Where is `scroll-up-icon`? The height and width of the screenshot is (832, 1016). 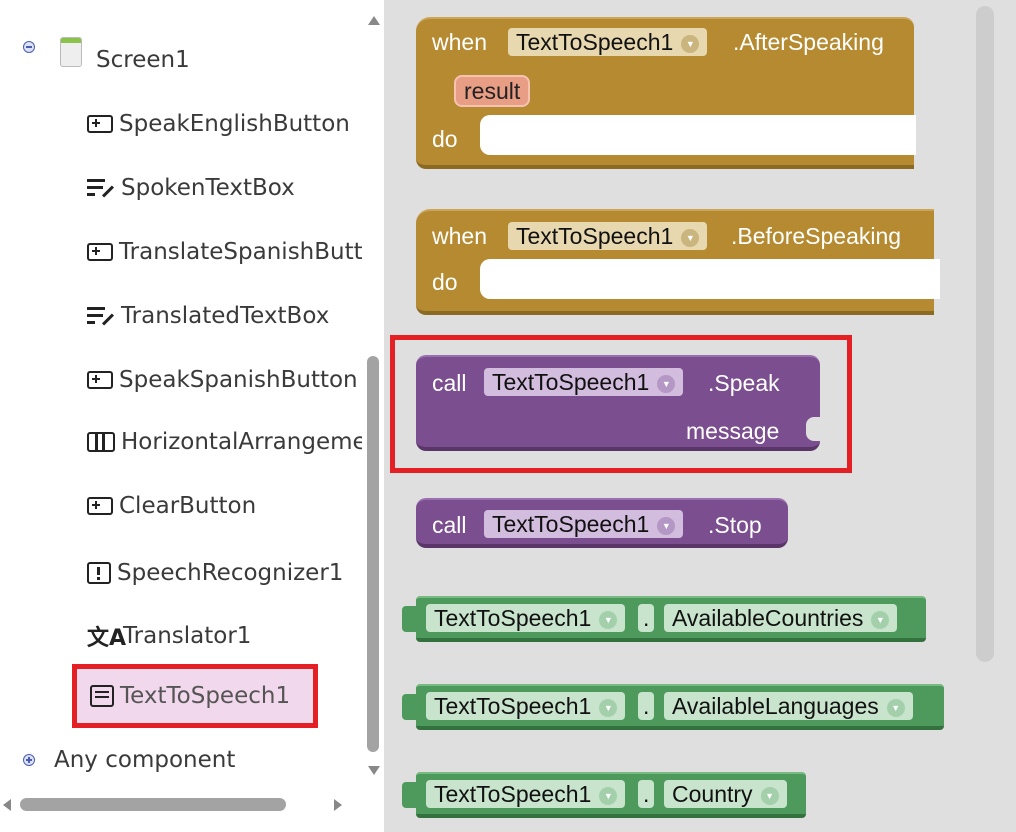 scroll-up-icon is located at coordinates (374, 20).